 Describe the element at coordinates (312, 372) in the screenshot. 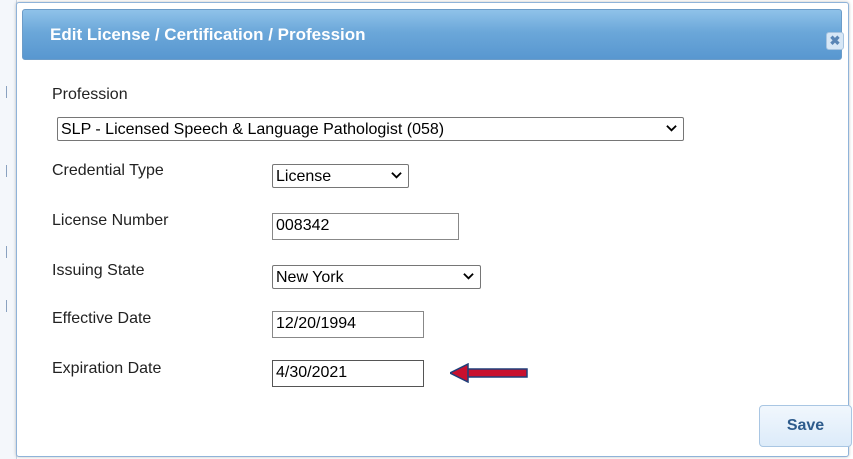

I see `expiration-date-value: 4/30/2021` at that location.